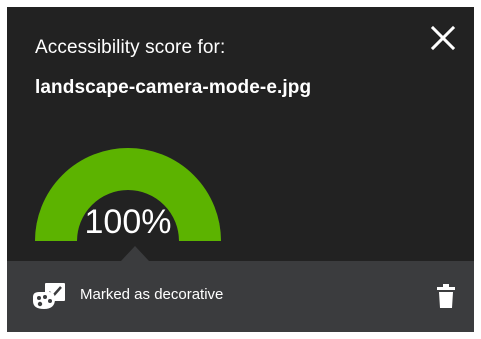 This screenshot has height=339, width=481. I want to click on panel-heading: Accessibility score for:, so click(130, 47).